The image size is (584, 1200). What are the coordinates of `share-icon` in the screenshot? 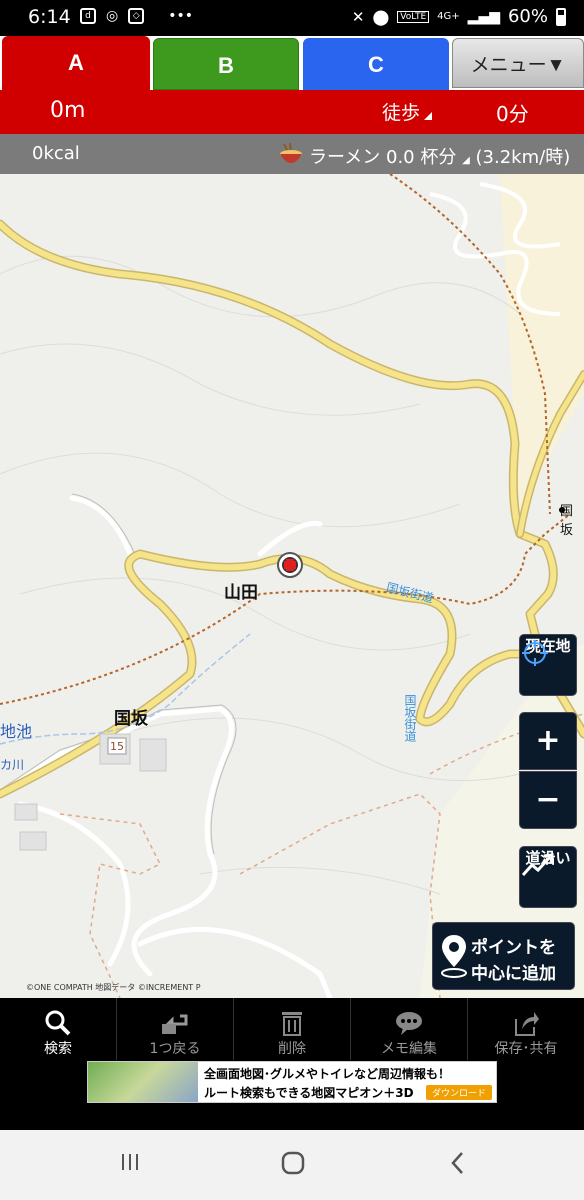 It's located at (527, 1024).